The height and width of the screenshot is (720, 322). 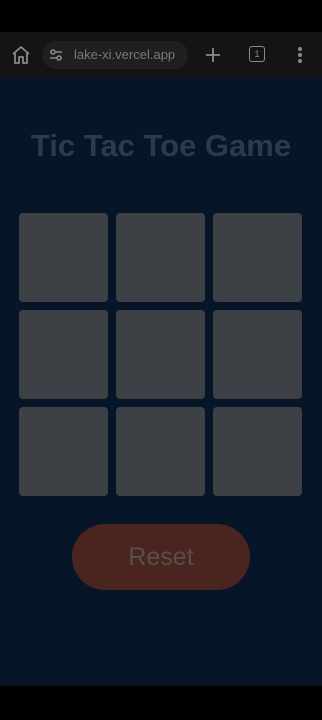 What do you see at coordinates (257, 54) in the screenshot?
I see `tab-switcher-icon: 1` at bounding box center [257, 54].